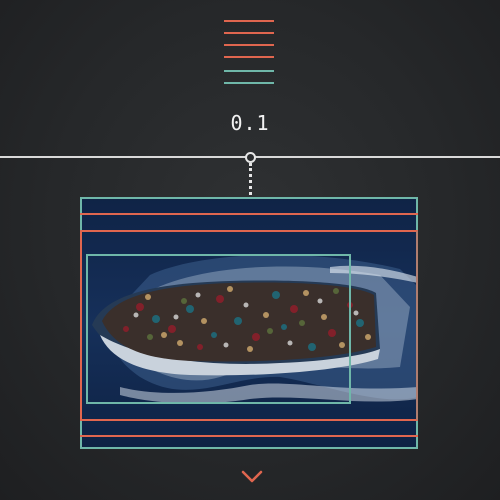  Describe the element at coordinates (250, 157) in the screenshot. I see `threshold-slider-handle` at that location.